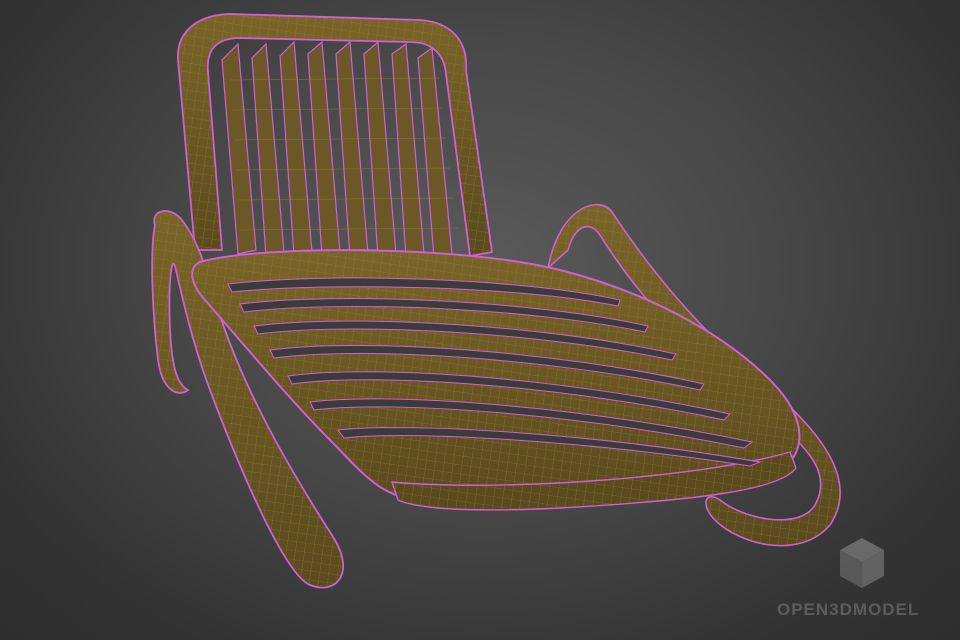 The width and height of the screenshot is (960, 640). I want to click on watermark-text: OPEN3DMODEL, so click(848, 609).